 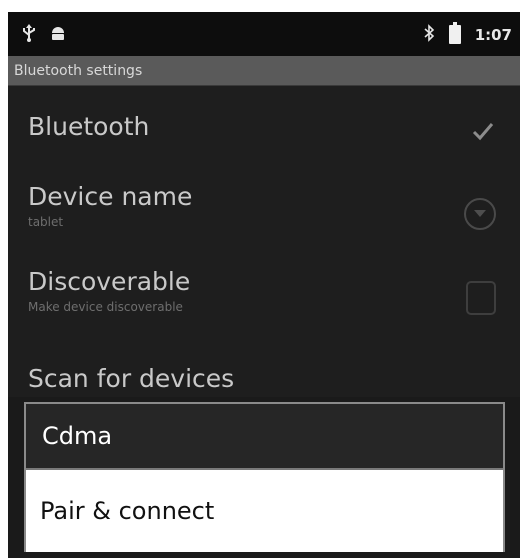 I want to click on discoverable-summary: Make device discoverable, so click(x=105, y=307).